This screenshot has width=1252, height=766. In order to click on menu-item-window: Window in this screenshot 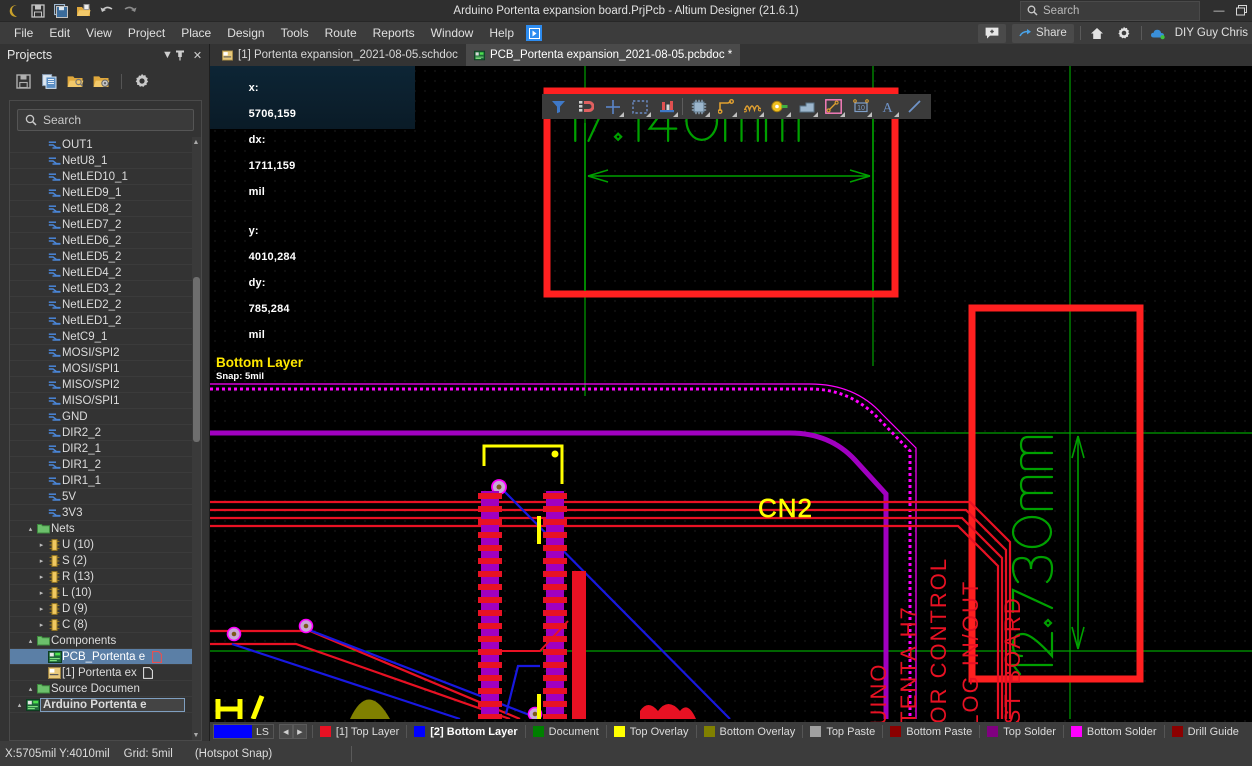, I will do `click(452, 33)`.